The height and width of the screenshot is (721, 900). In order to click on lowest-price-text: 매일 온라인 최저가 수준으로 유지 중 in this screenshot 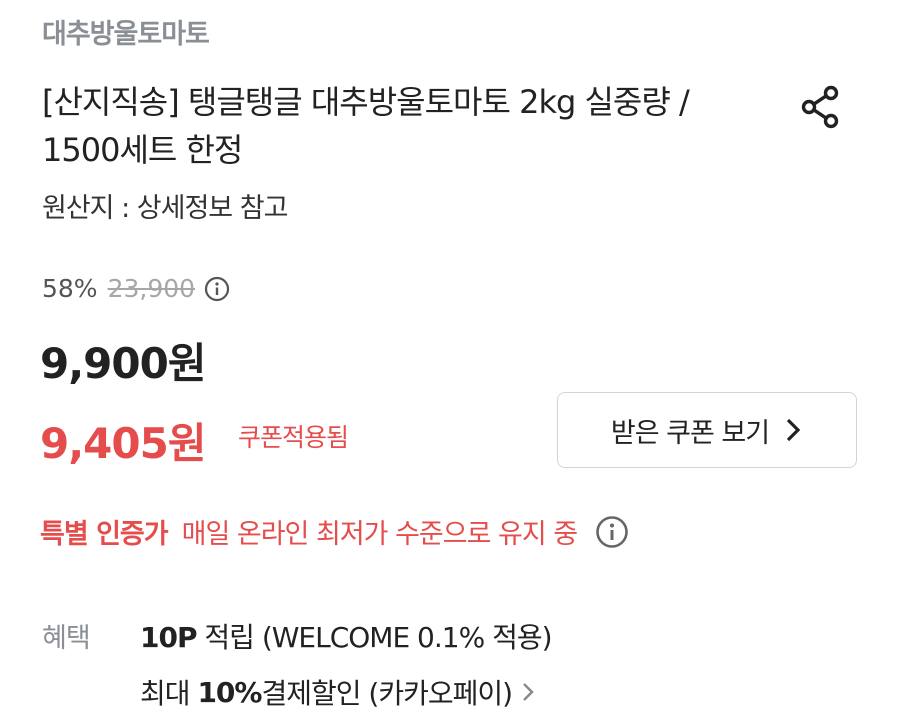, I will do `click(380, 534)`.